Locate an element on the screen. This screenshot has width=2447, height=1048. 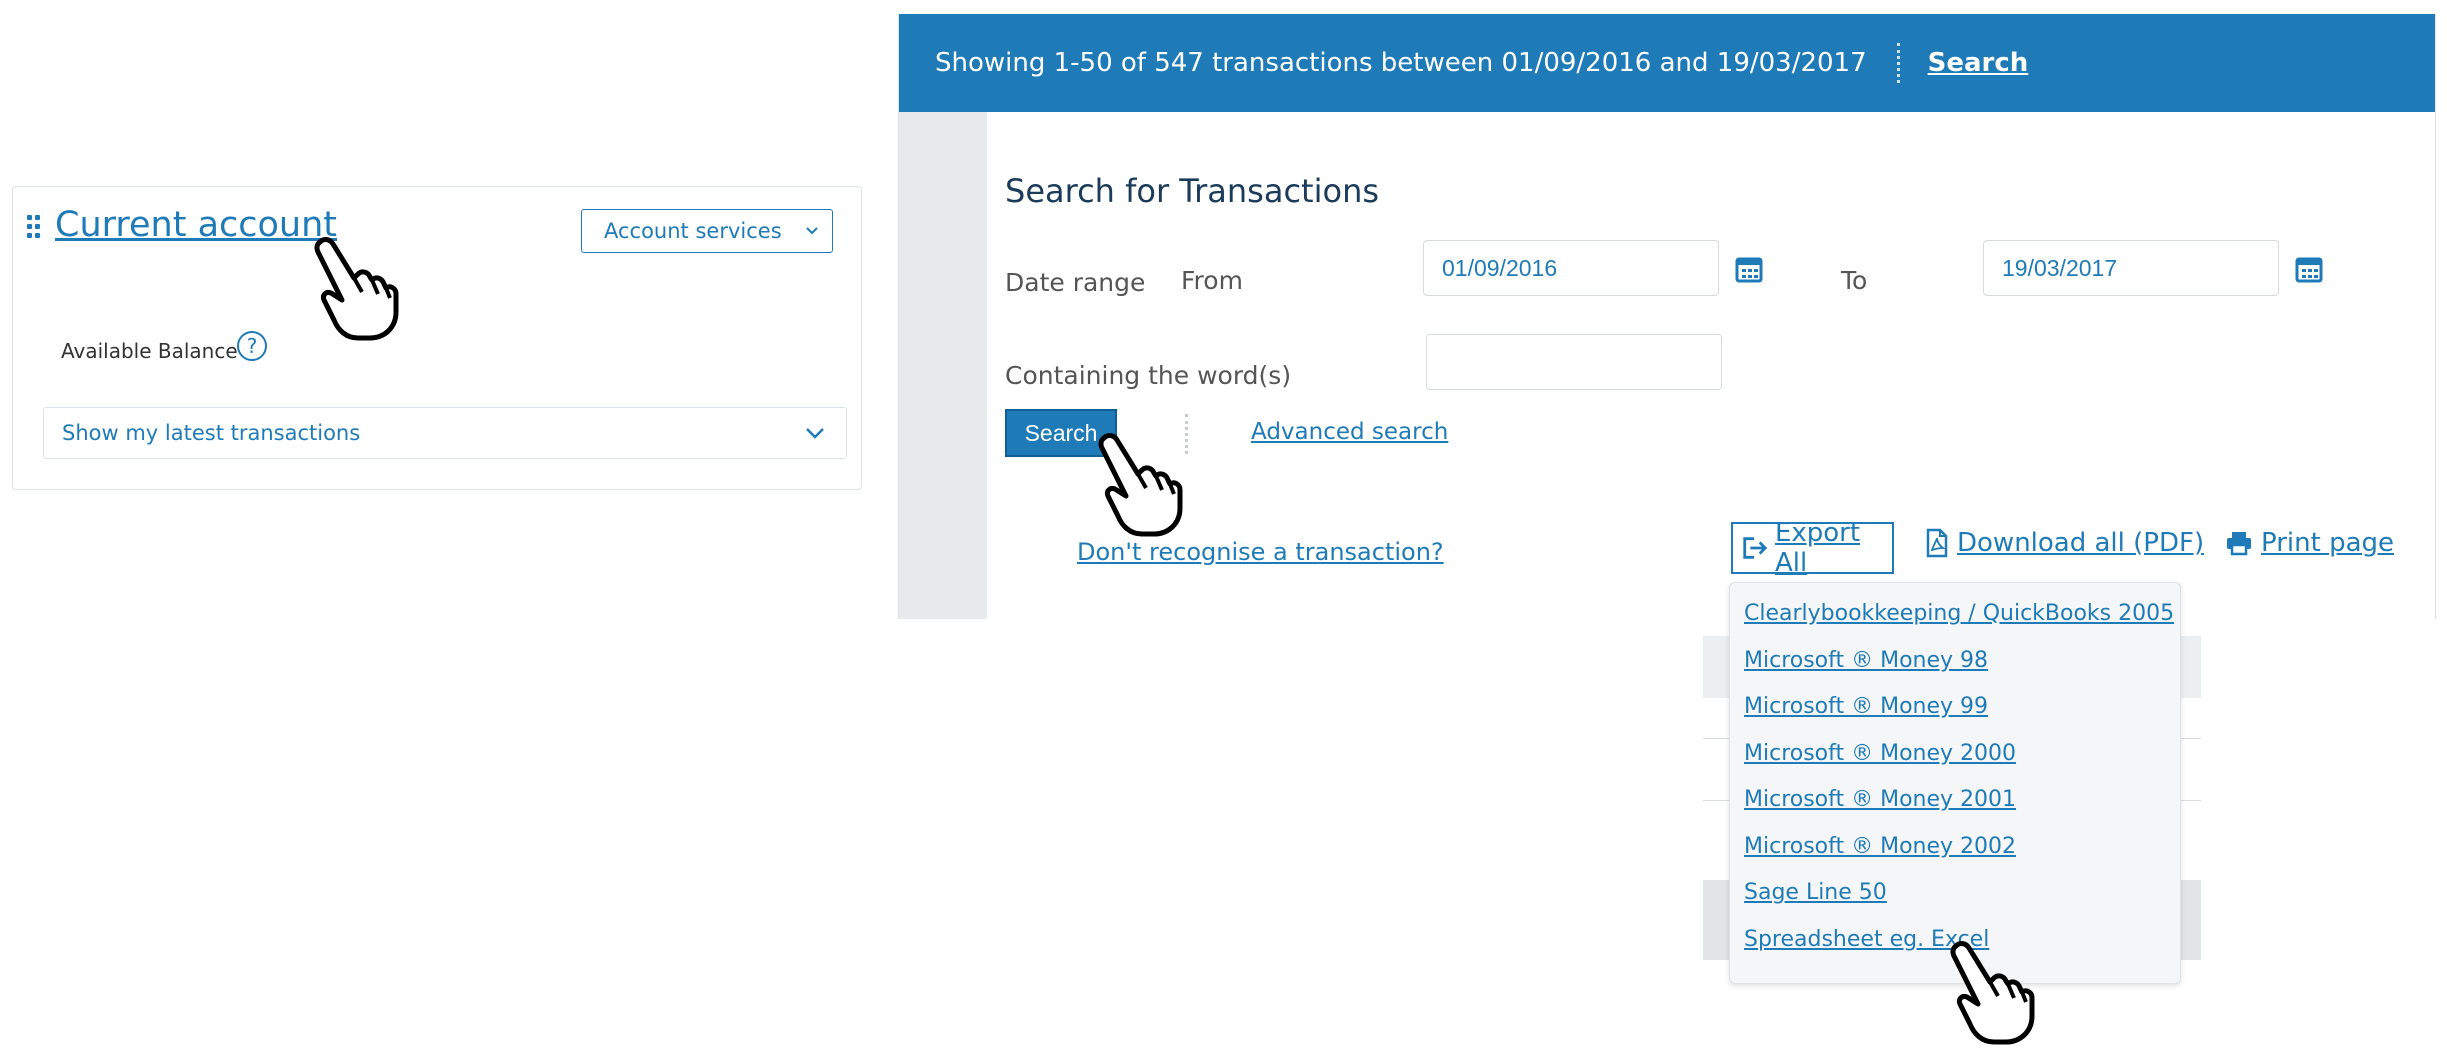
export-money-99-link: Microsoft ® Money 99 is located at coordinates (1866, 706).